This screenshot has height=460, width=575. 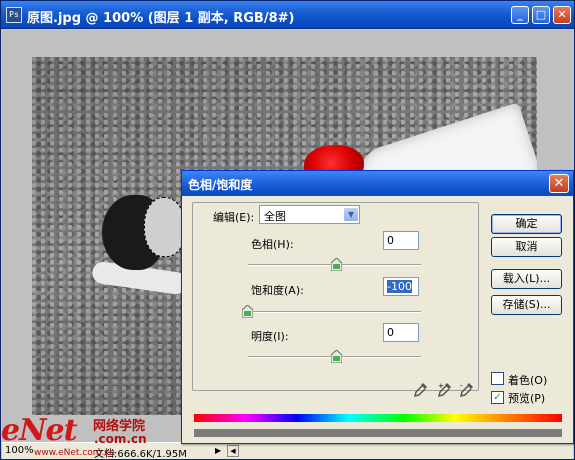 I want to click on eyedropper-icon, so click(x=420, y=390).